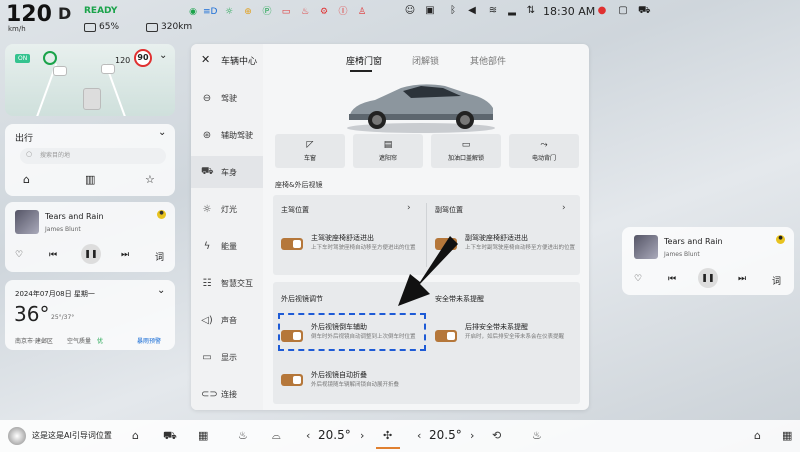 This screenshot has height=452, width=800. What do you see at coordinates (693, 241) in the screenshot?
I see `song-title: Tears and Rain` at bounding box center [693, 241].